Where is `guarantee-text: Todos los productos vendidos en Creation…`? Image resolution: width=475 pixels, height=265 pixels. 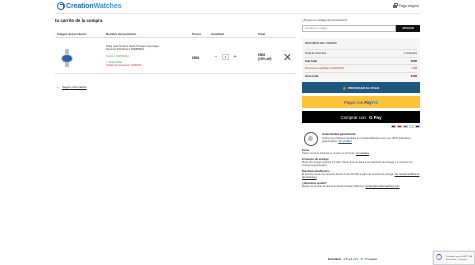
guarantee-text: Todos los productos vendidos en Creation… is located at coordinates (367, 140).